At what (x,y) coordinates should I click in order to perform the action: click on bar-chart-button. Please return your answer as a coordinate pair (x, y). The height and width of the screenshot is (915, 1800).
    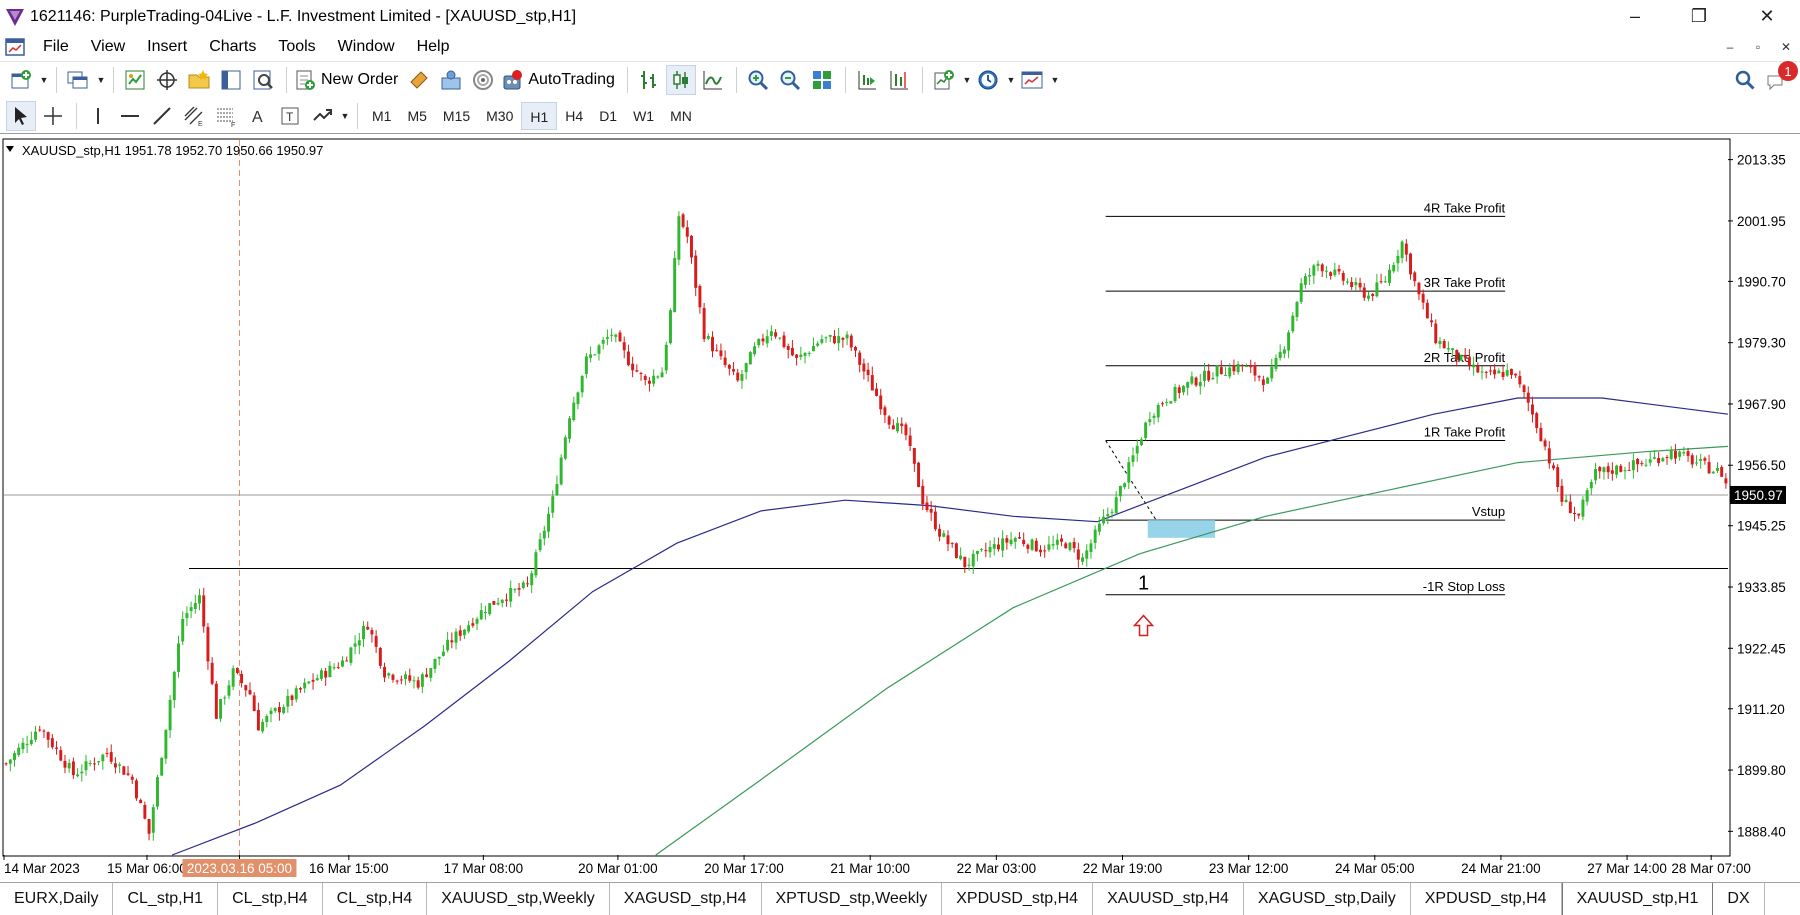
    Looking at the image, I should click on (649, 80).